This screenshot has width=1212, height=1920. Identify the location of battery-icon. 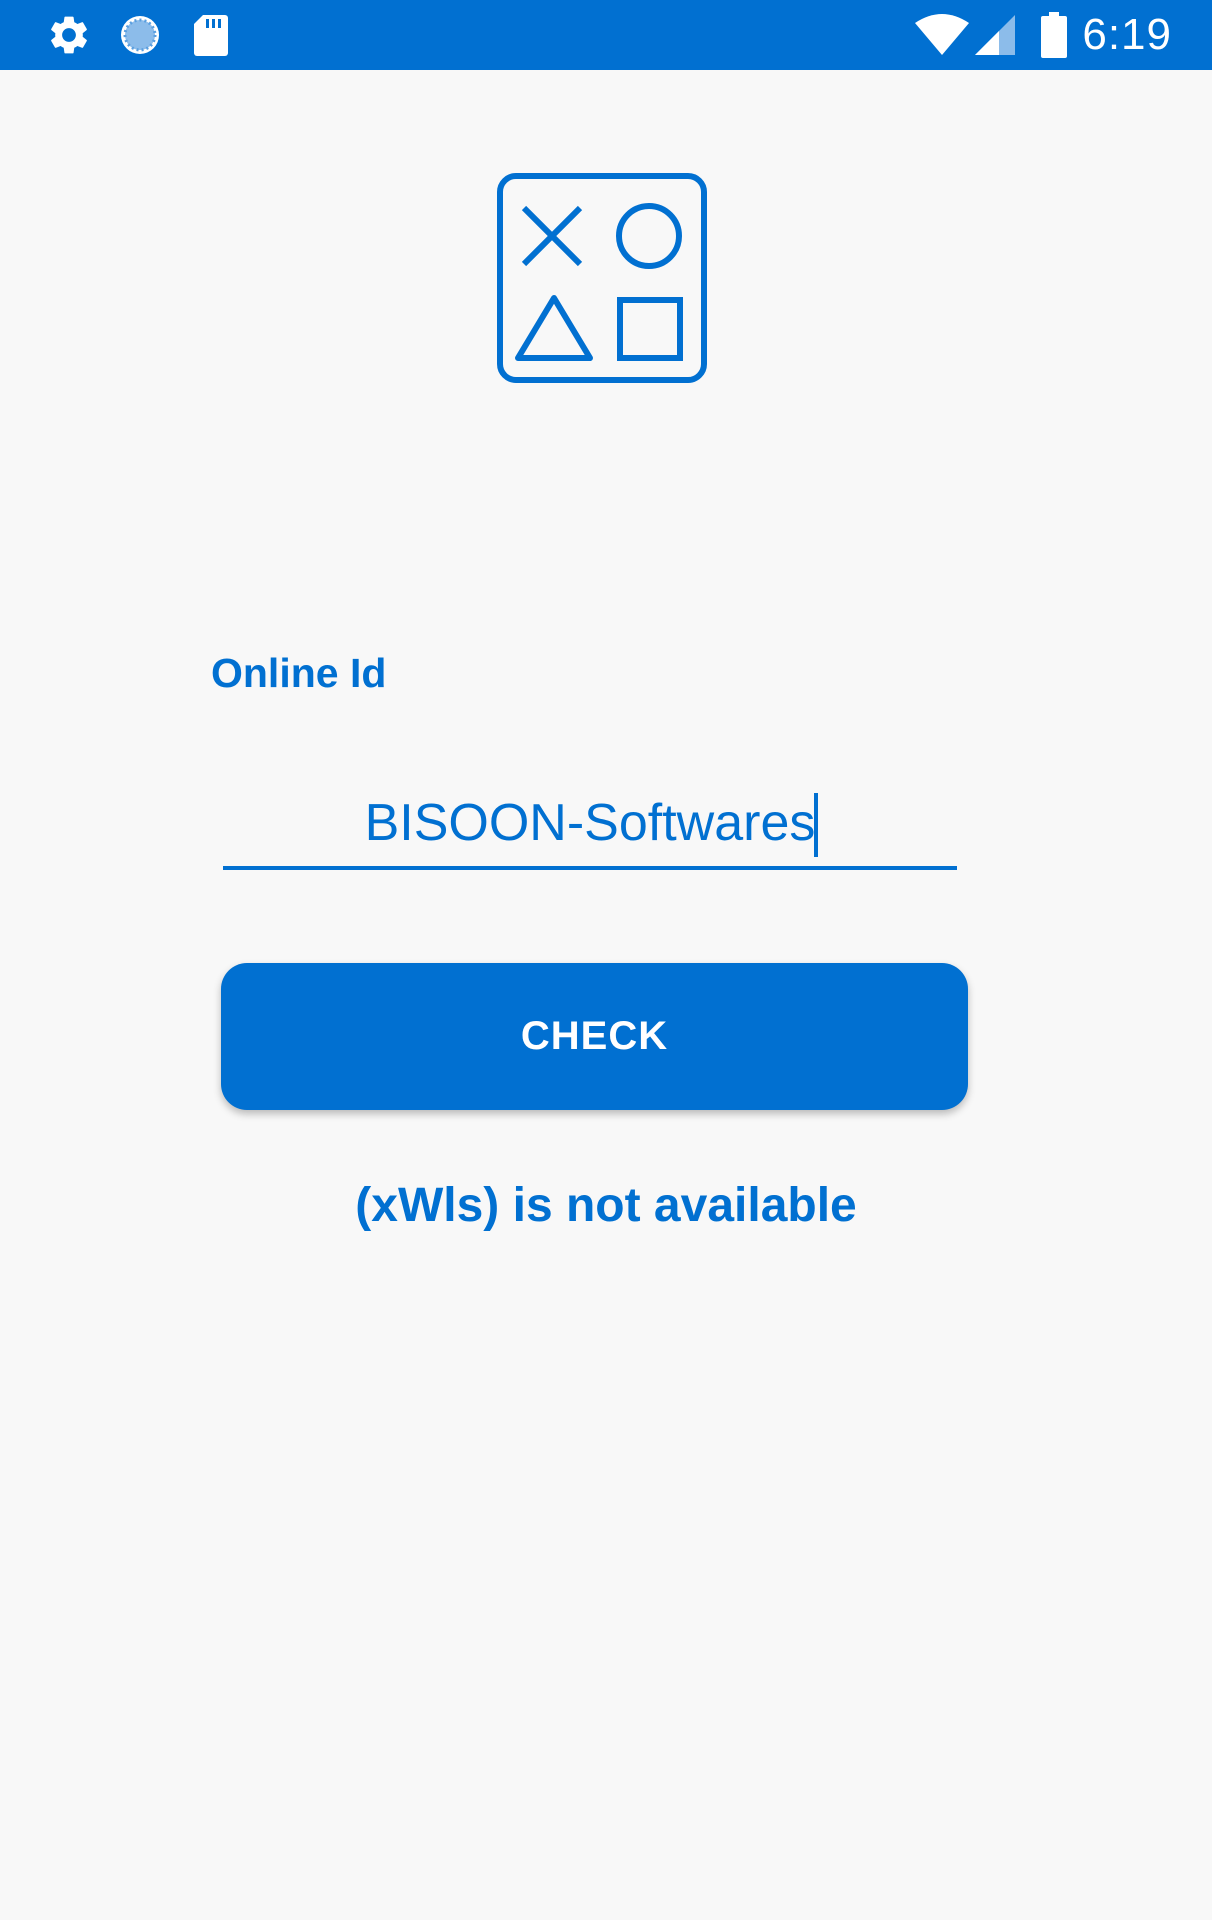
(1054, 35).